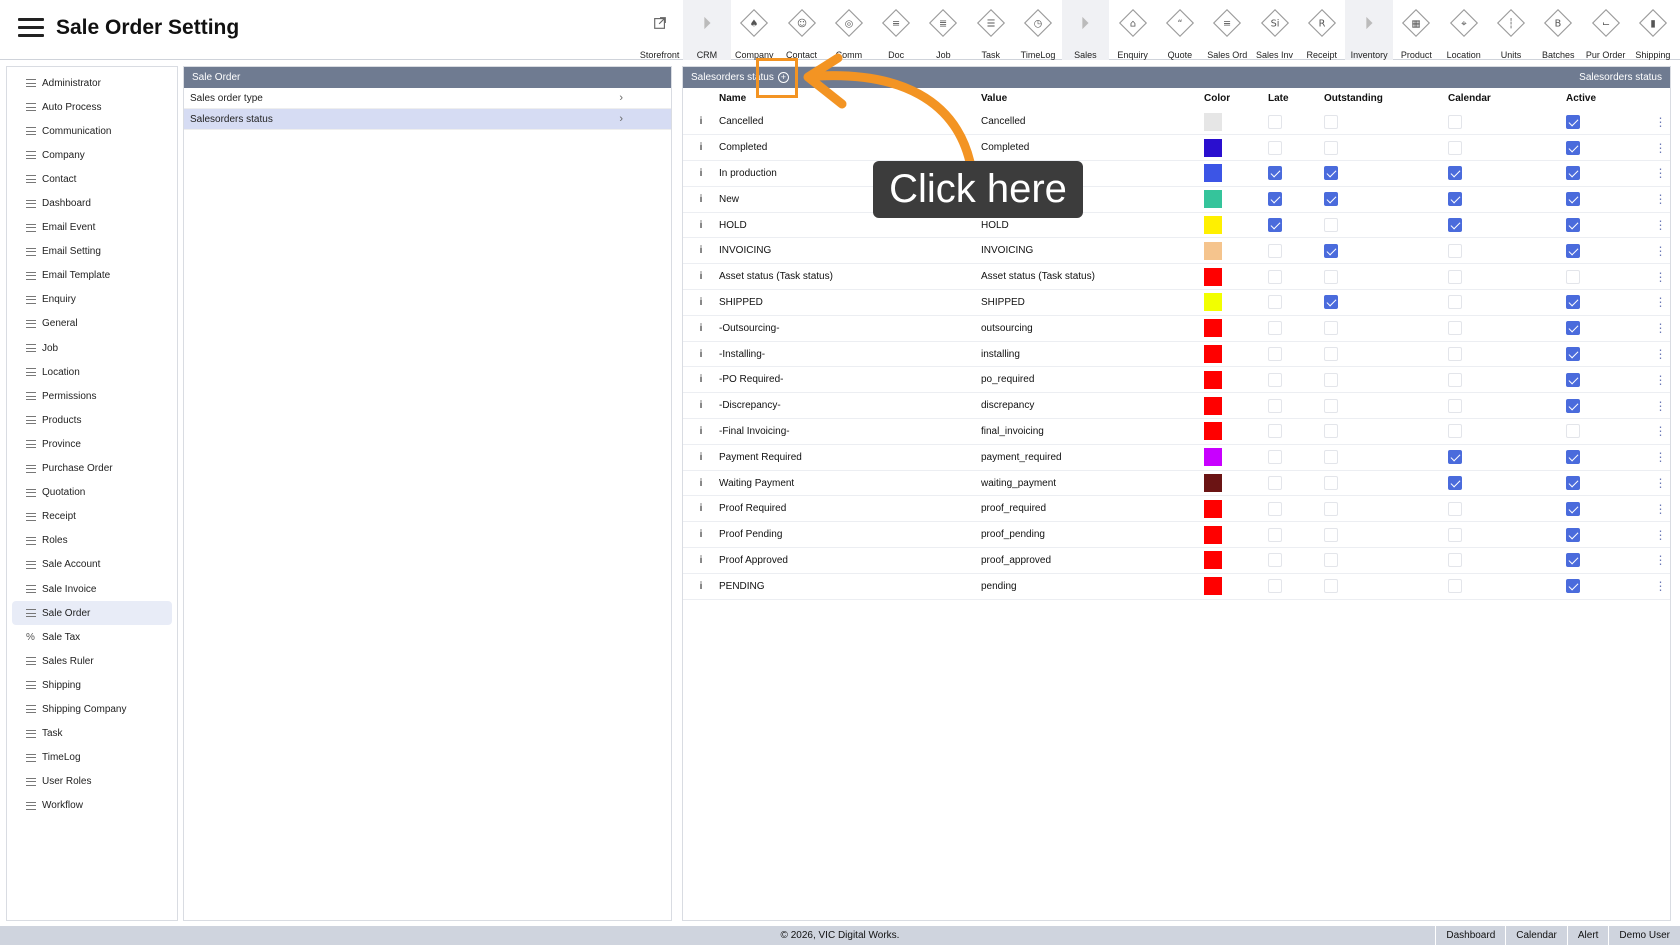  Describe the element at coordinates (92, 709) in the screenshot. I see `sidebar-item-shipping-company: Shipping Company` at that location.